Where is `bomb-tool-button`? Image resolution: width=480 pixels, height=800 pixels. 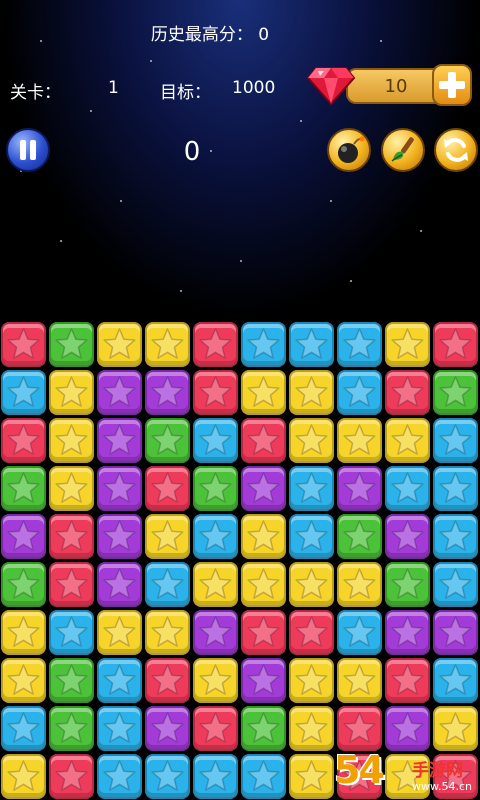 bomb-tool-button is located at coordinates (349, 150).